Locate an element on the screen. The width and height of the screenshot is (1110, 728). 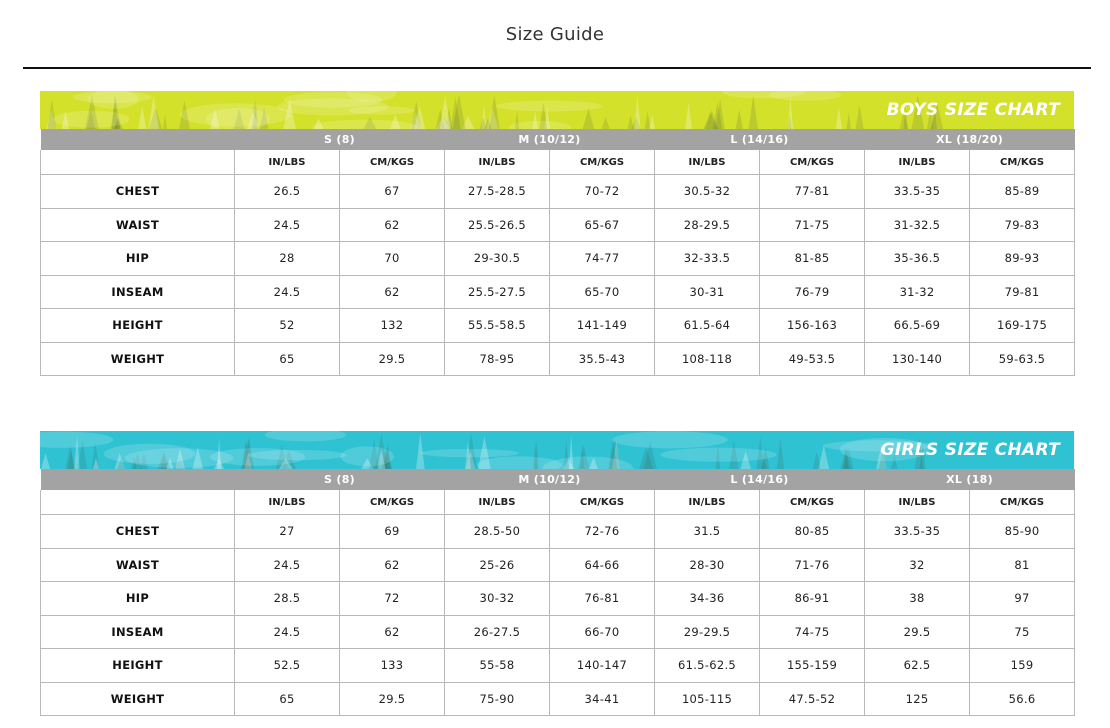
measurement-value: 31-32 is located at coordinates (917, 291).